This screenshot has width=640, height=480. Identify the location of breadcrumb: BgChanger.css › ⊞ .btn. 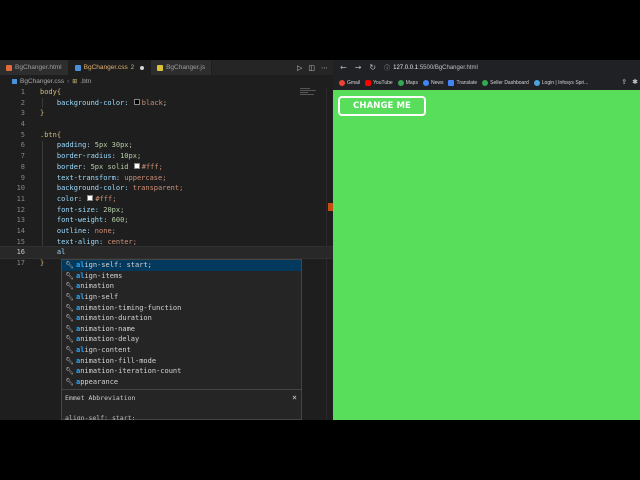
(166, 81).